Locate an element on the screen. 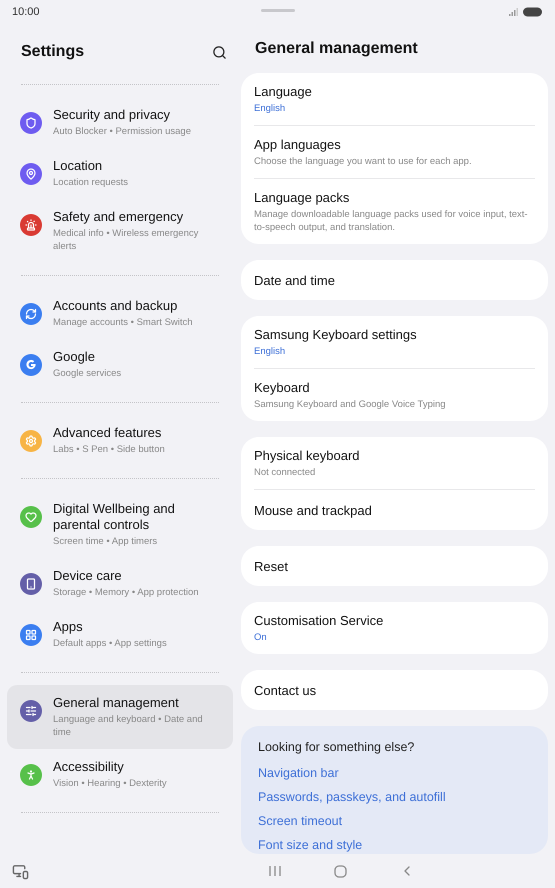 This screenshot has height=888, width=555. status-icons is located at coordinates (526, 12).